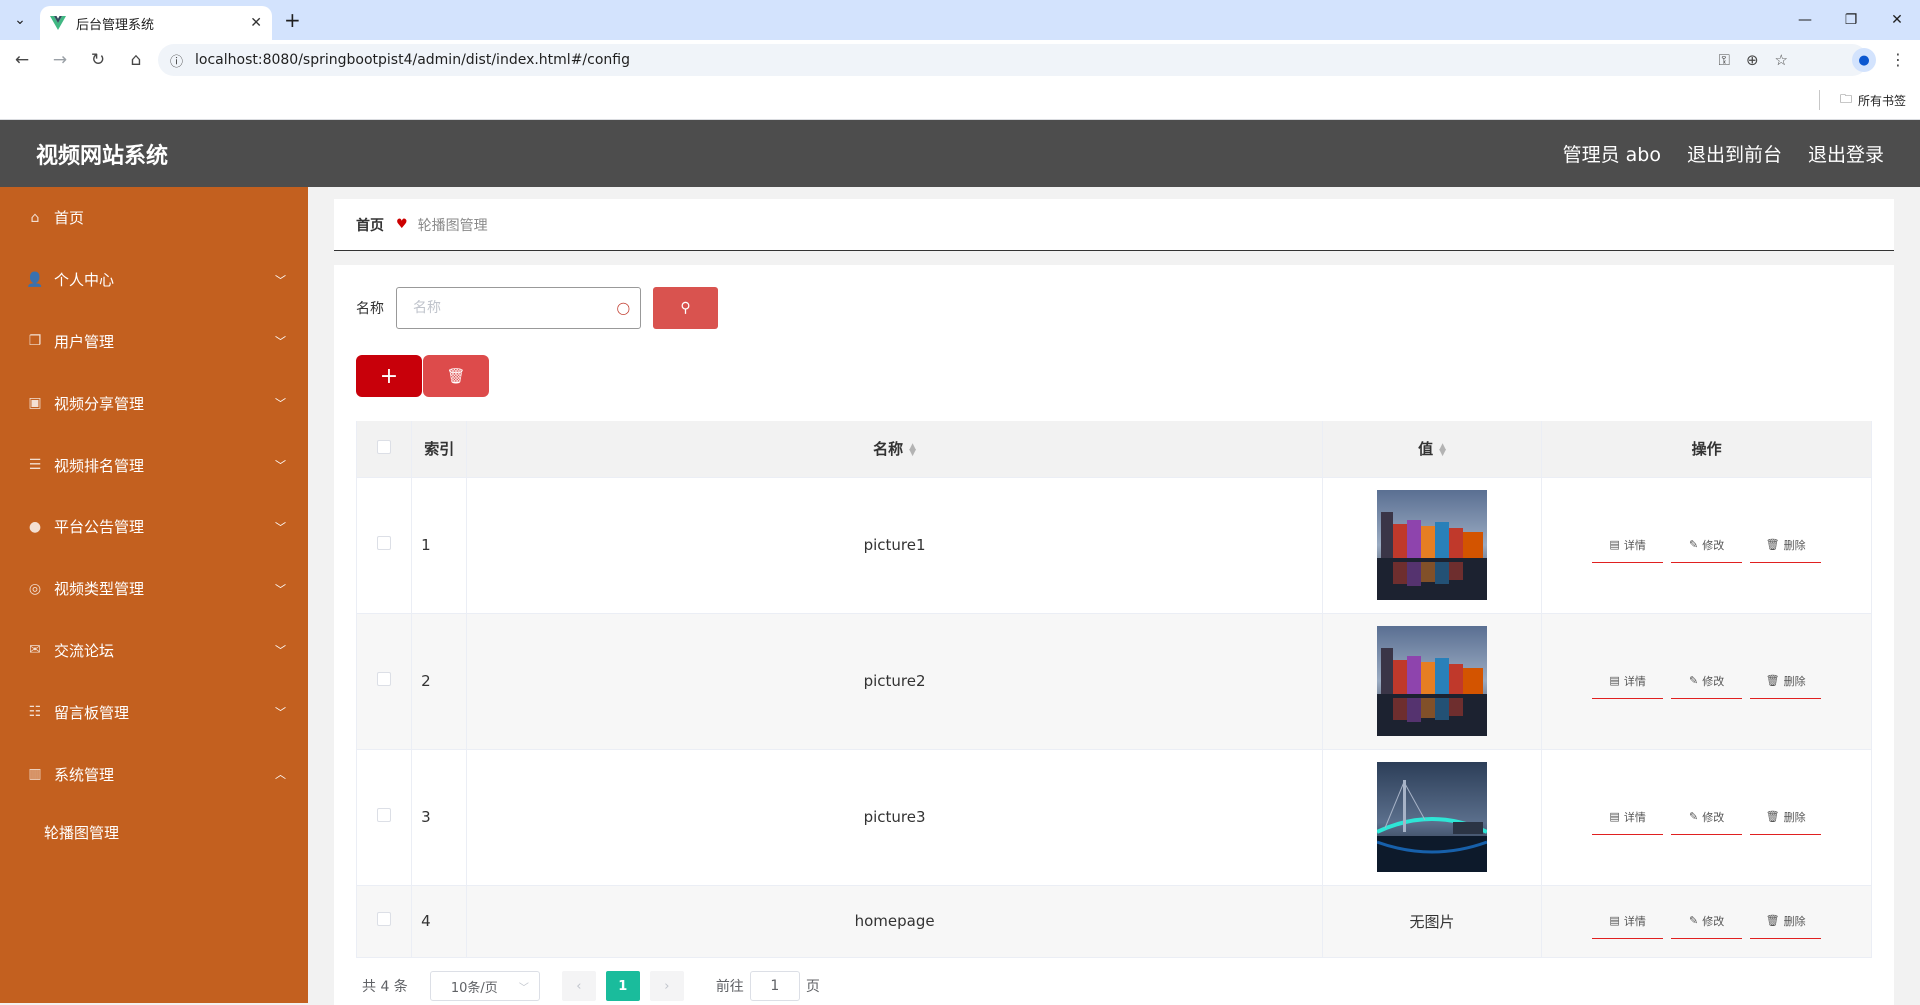  I want to click on sidebar-item-message-board: ☷ 留言板管理 ﹀, so click(154, 712).